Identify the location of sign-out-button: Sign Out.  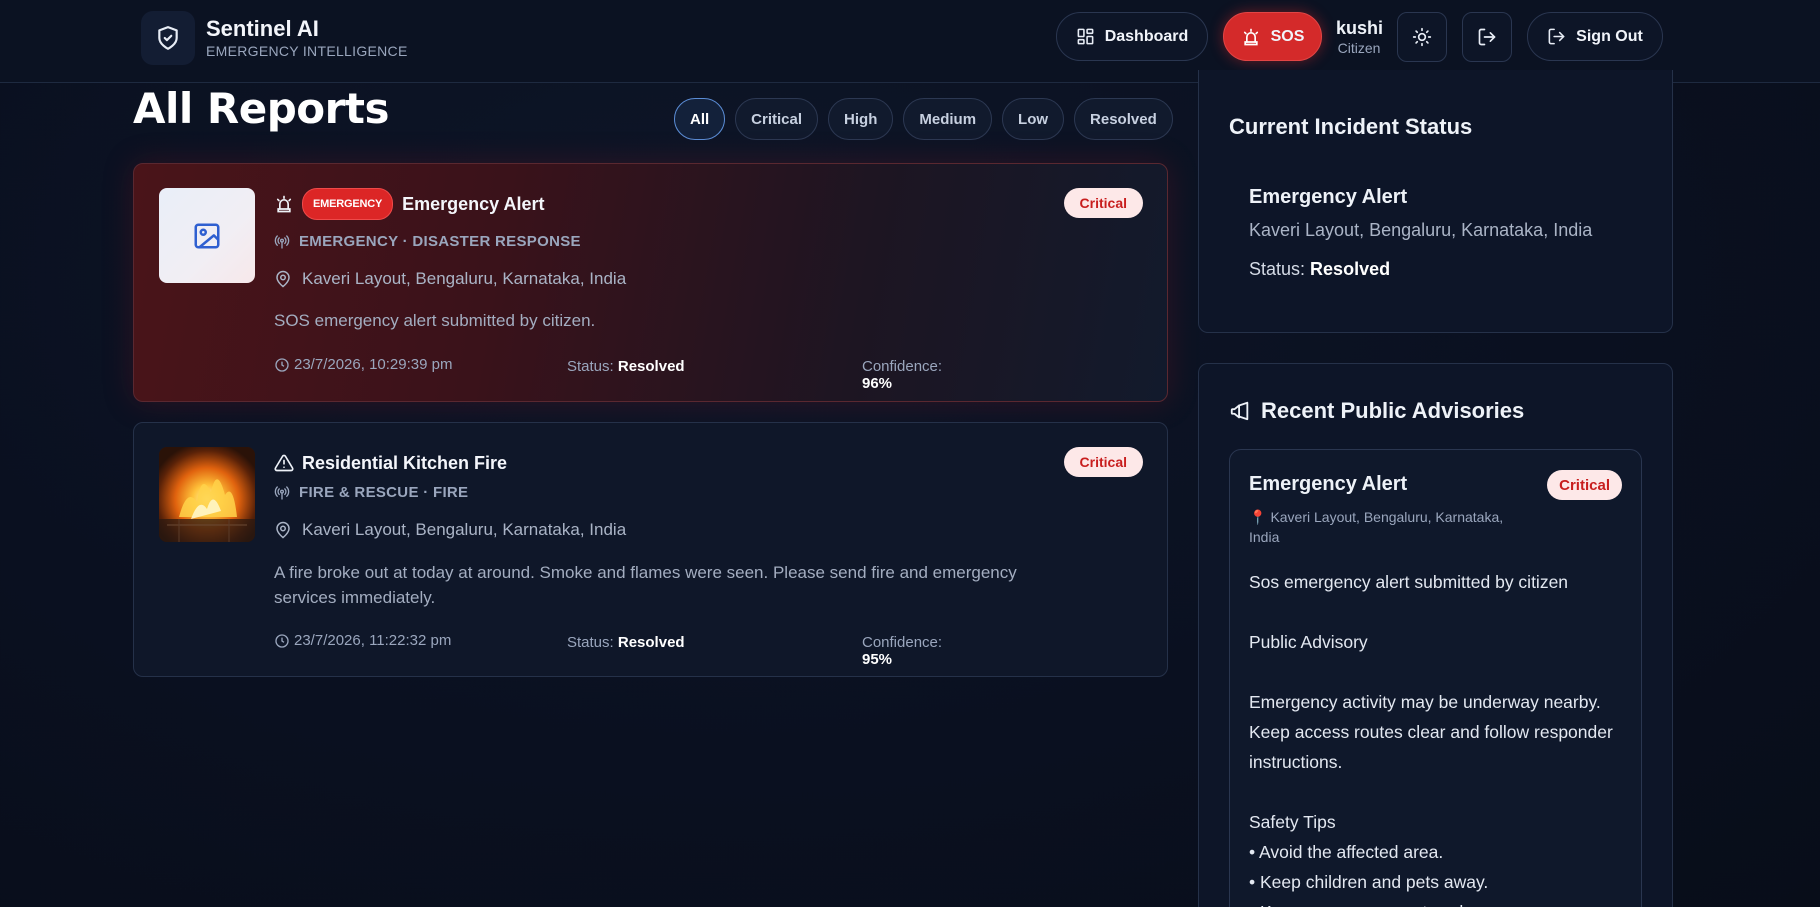
(1595, 36).